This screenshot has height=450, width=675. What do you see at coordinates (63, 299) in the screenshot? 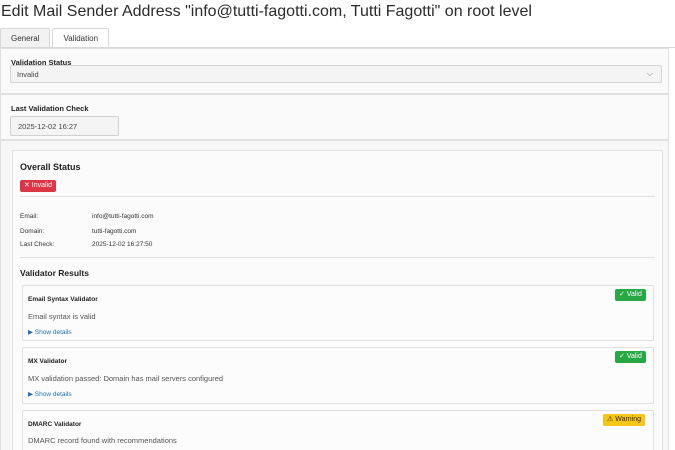
I see `validator-name: Email Syntax Validator` at bounding box center [63, 299].